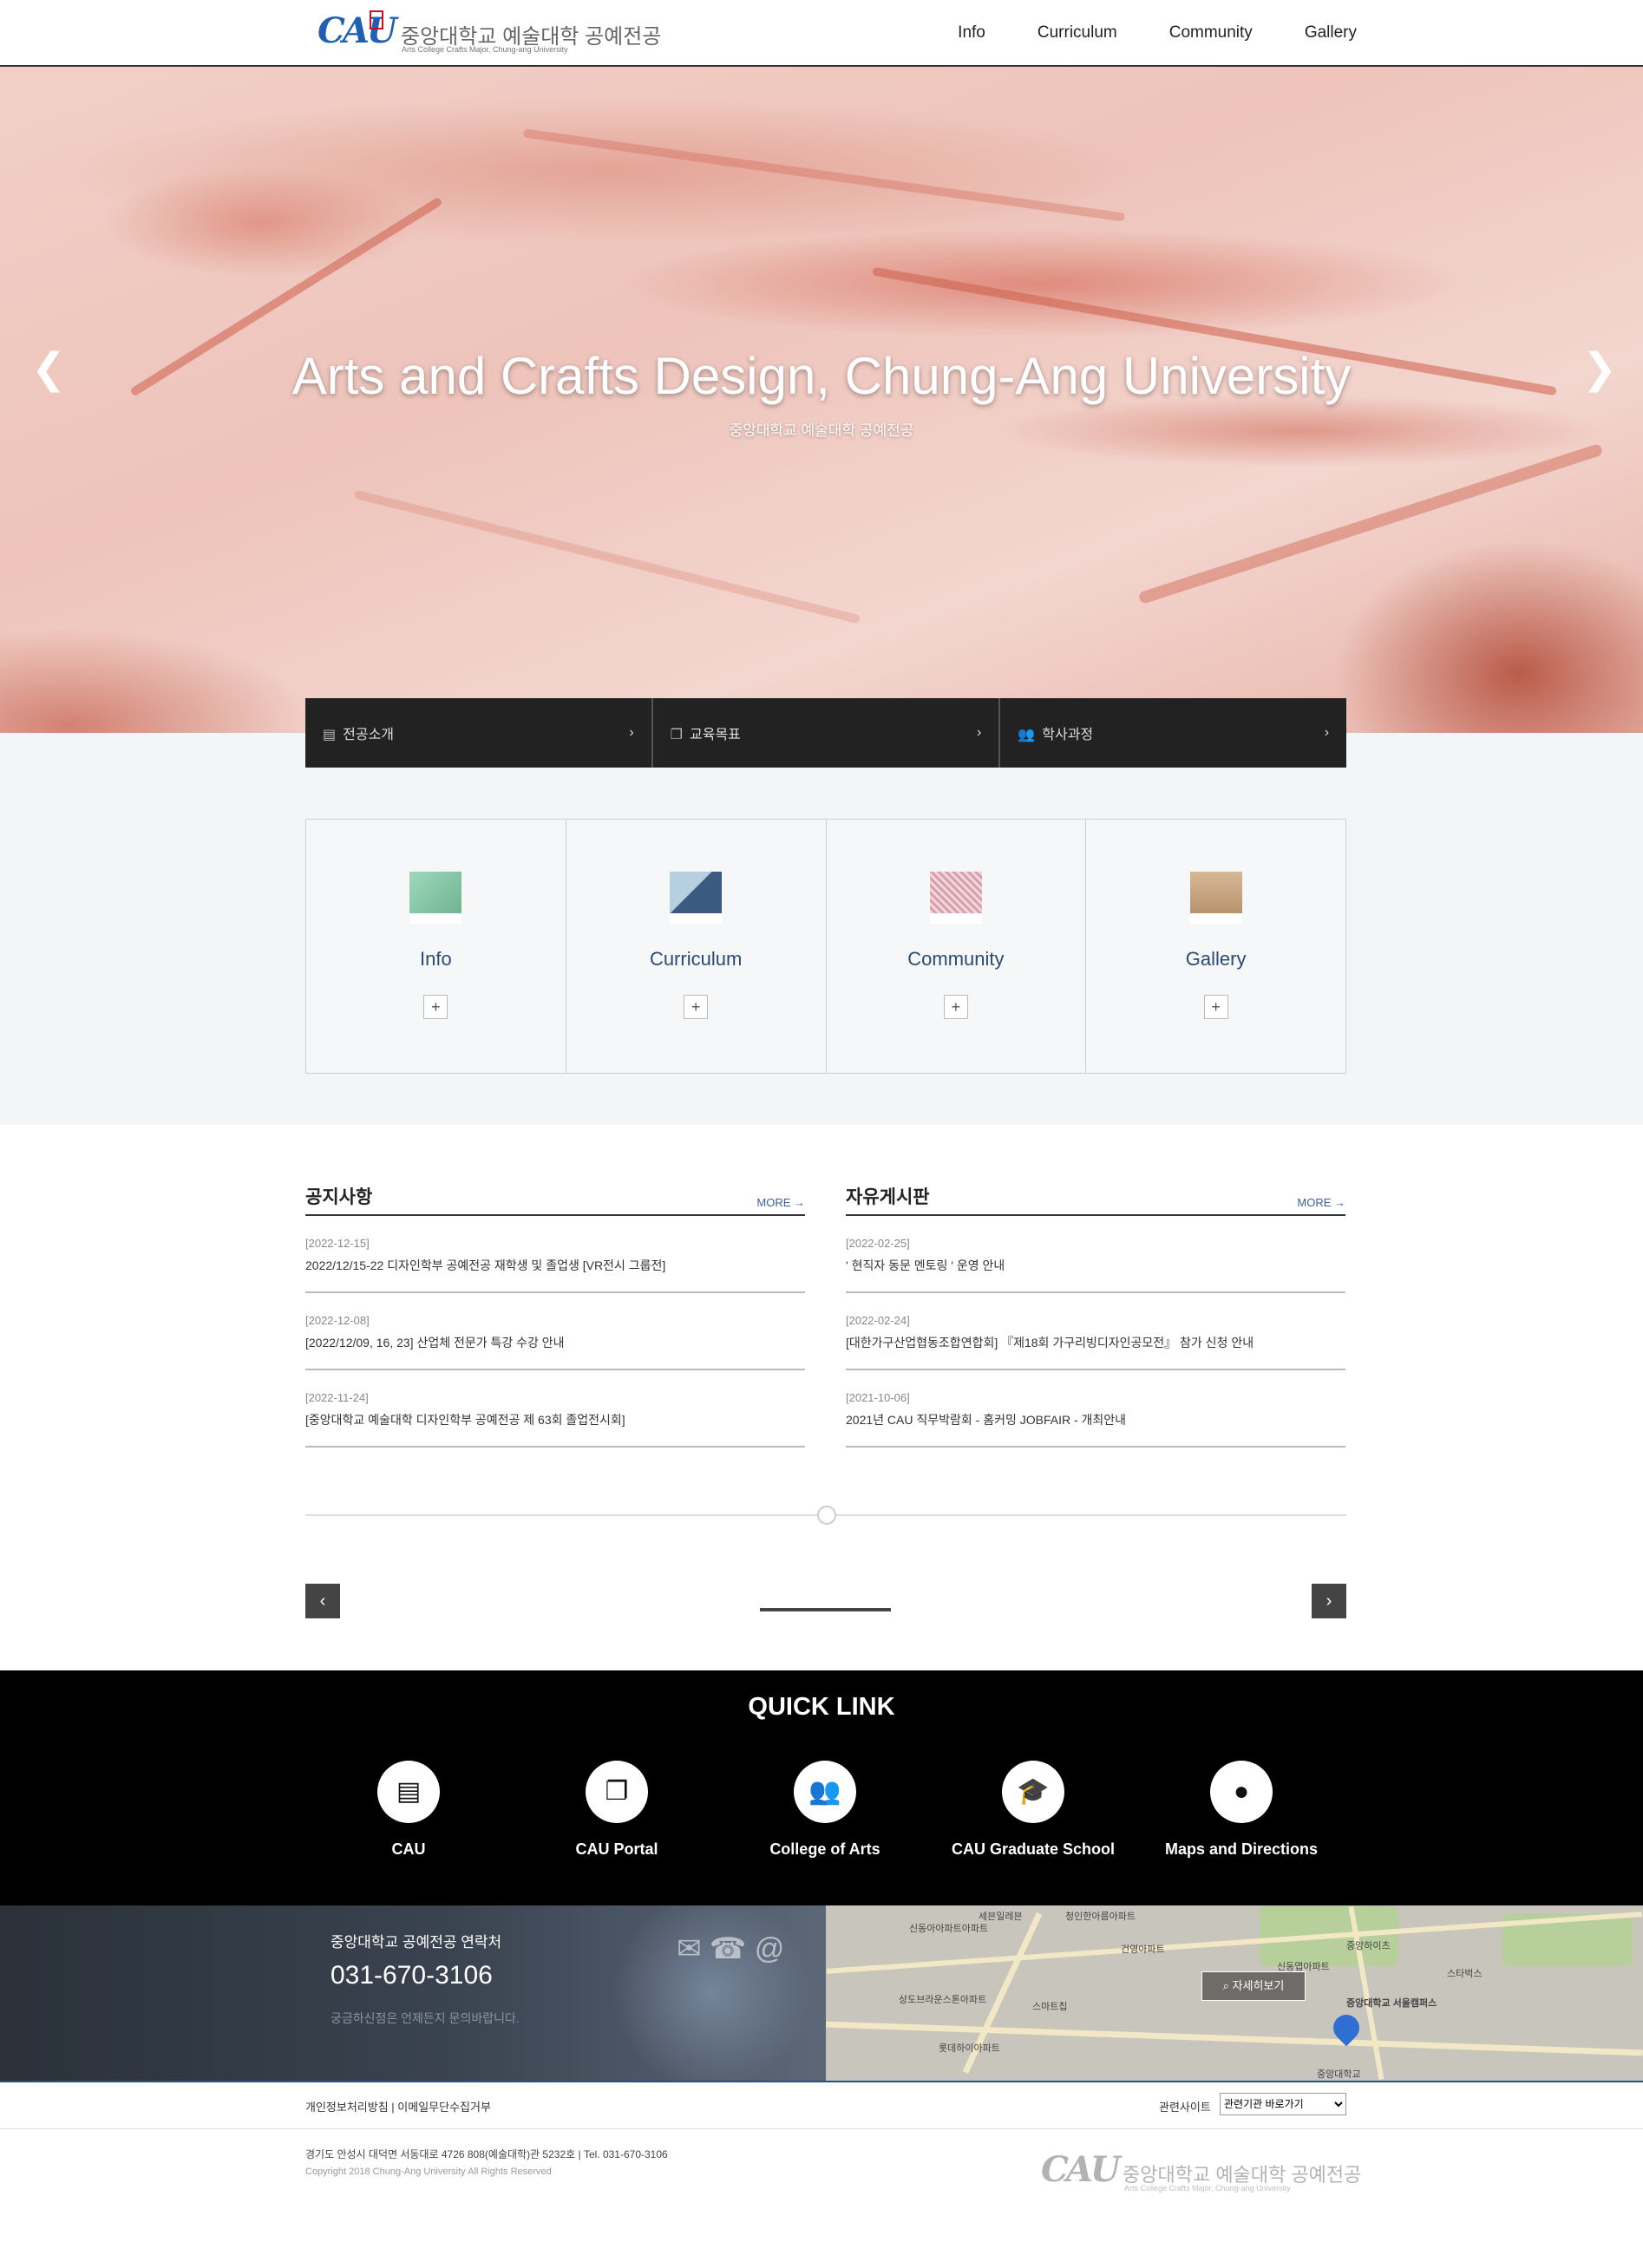 This screenshot has width=1643, height=2268. I want to click on map-label: 건영아파트, so click(1143, 1949).